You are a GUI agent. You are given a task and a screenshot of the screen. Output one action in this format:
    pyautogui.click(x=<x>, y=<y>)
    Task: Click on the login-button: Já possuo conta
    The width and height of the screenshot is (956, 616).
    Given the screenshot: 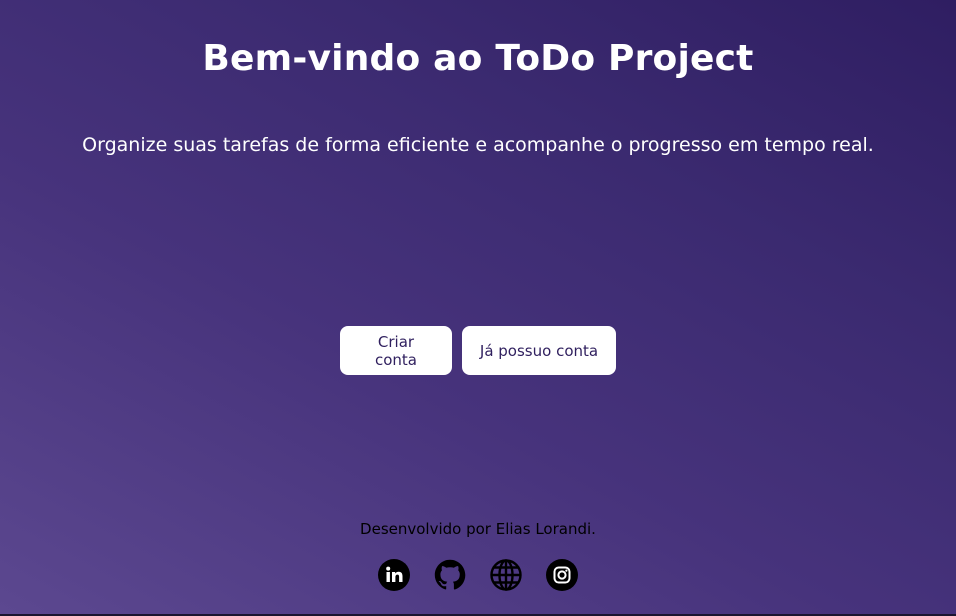 What is the action you would take?
    pyautogui.click(x=539, y=350)
    